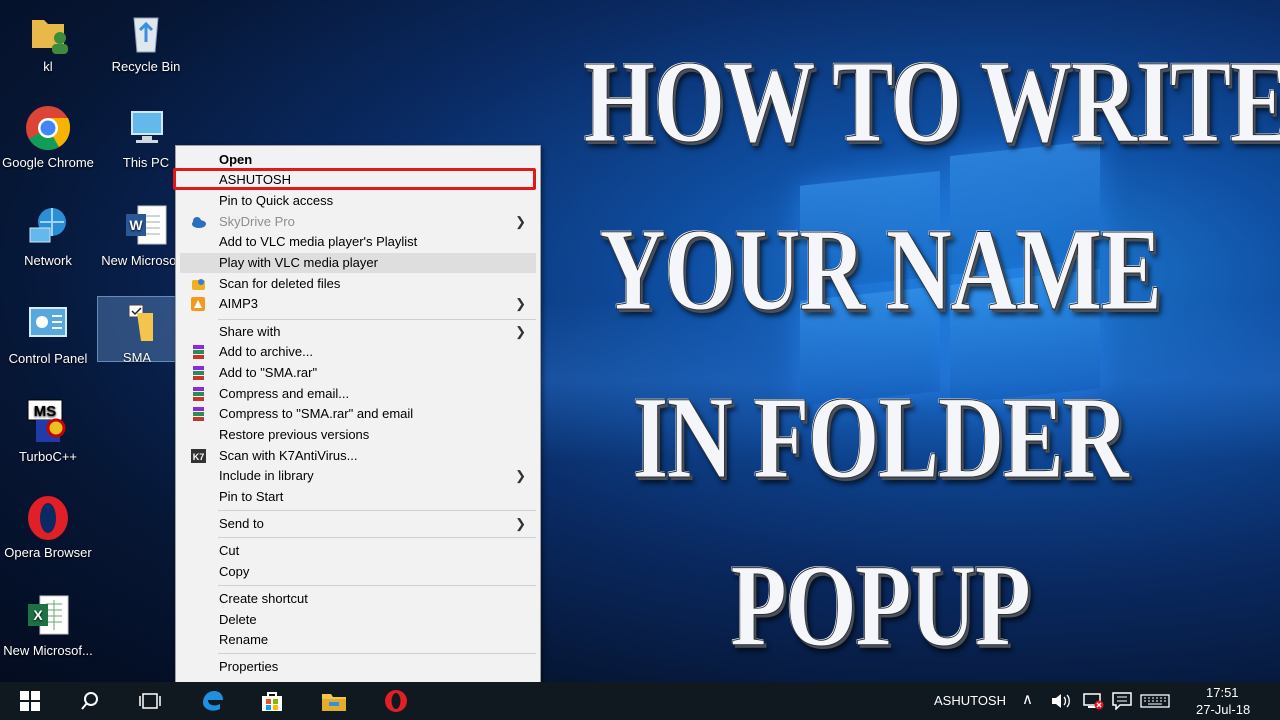 Image resolution: width=1280 pixels, height=720 pixels. Describe the element at coordinates (38, 615) in the screenshot. I see `svg-text: X` at that location.